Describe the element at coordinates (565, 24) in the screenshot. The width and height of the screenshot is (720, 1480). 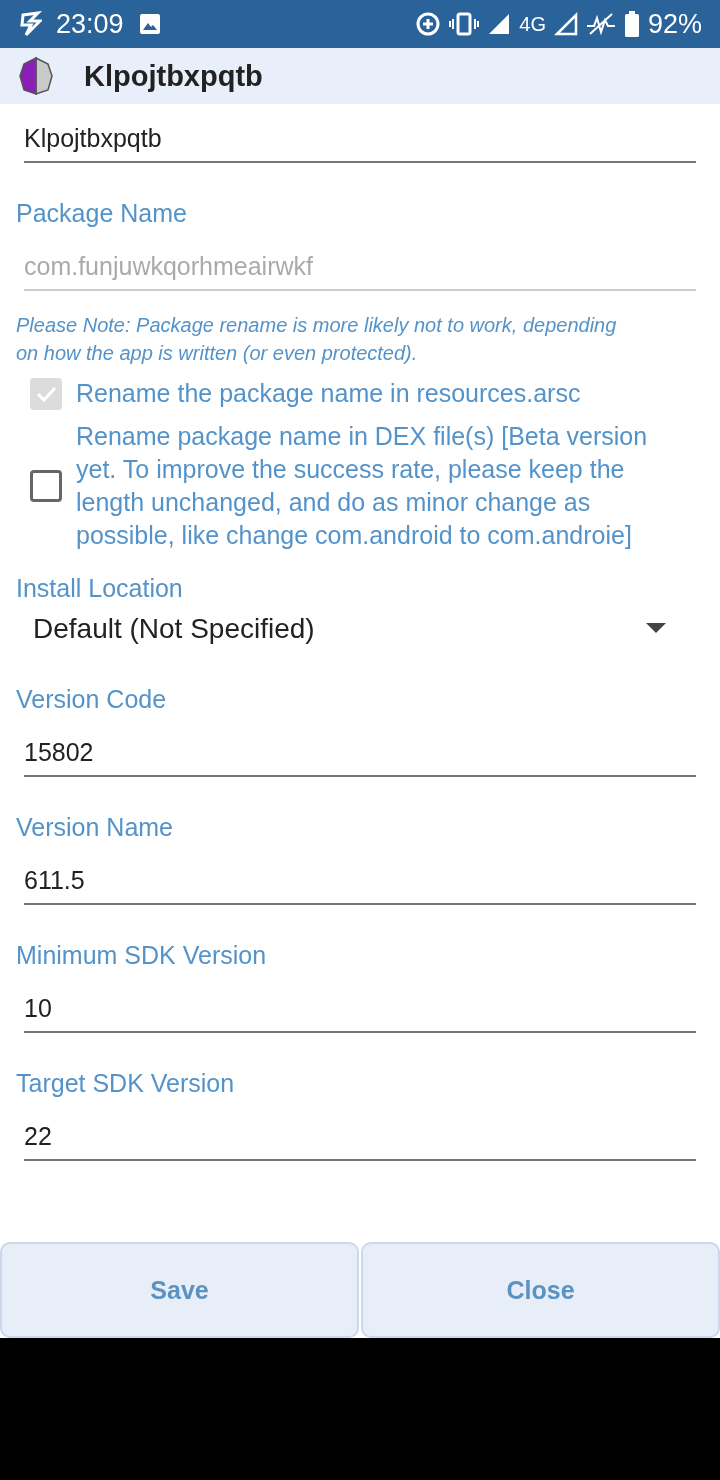
I see `signal-outline-icon` at that location.